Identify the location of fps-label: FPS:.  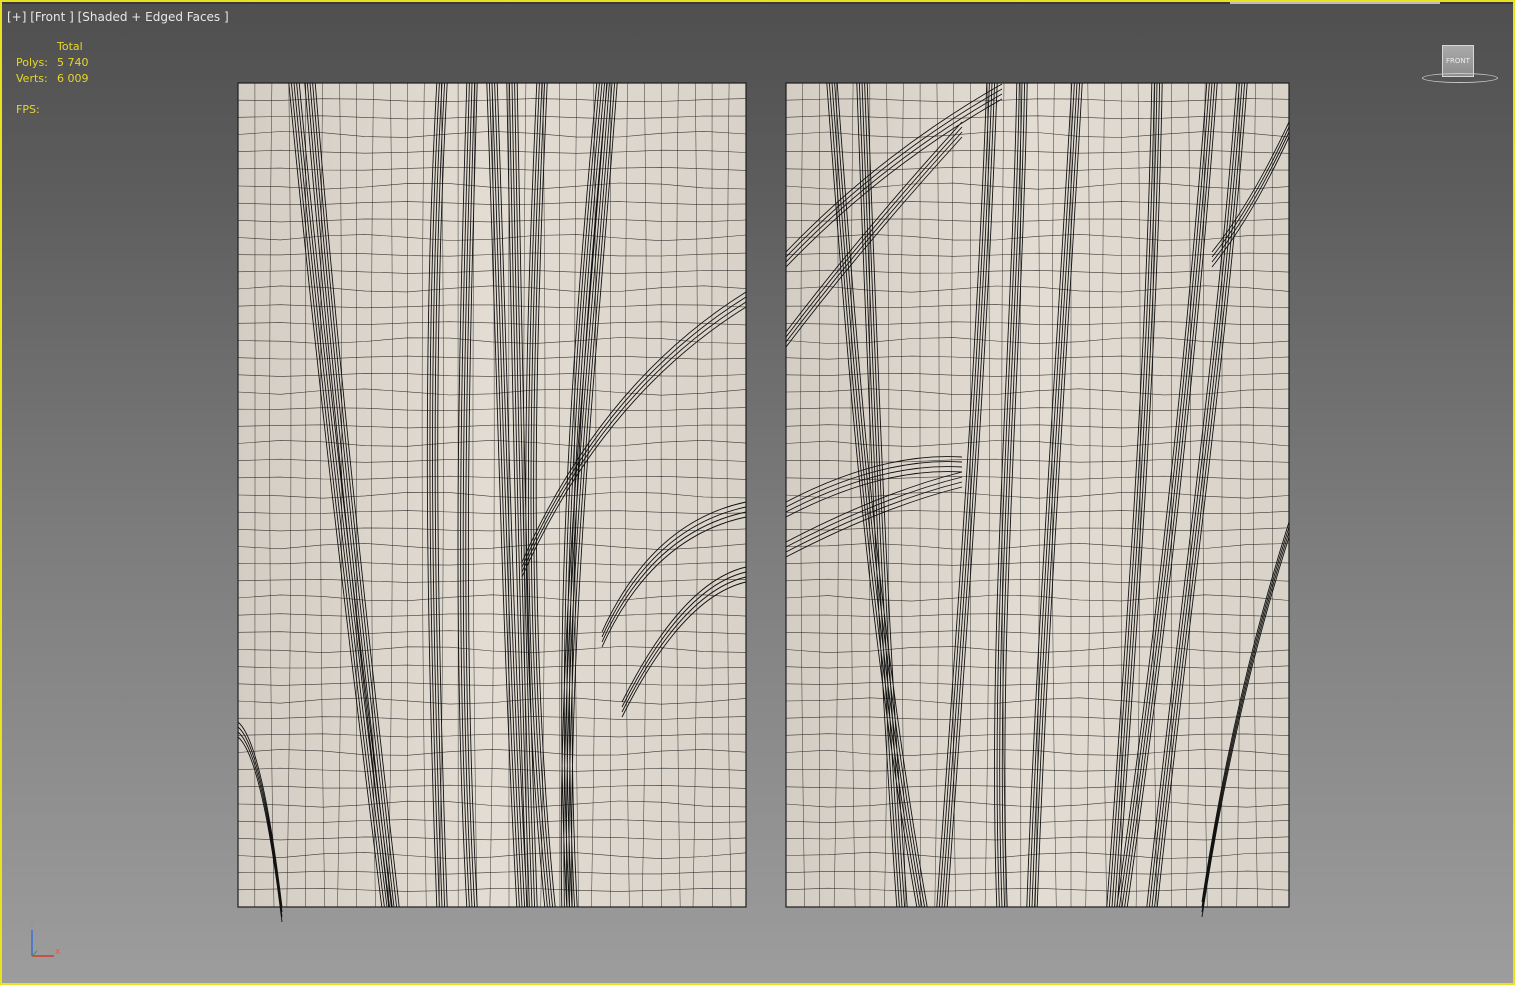
(28, 109).